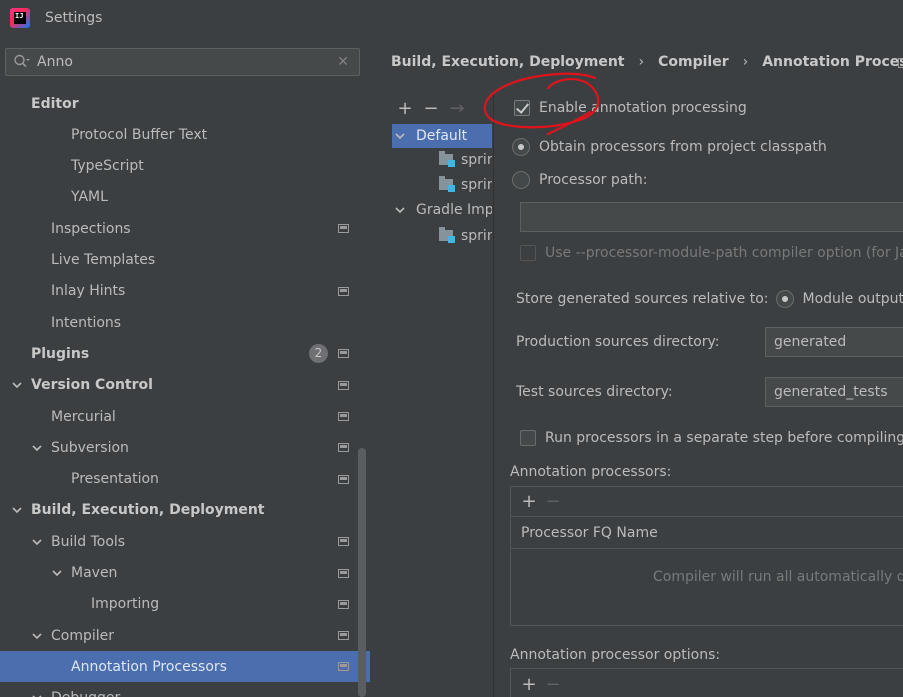 This screenshot has width=903, height=697. What do you see at coordinates (528, 438) in the screenshot?
I see `run-separate-checkbox` at bounding box center [528, 438].